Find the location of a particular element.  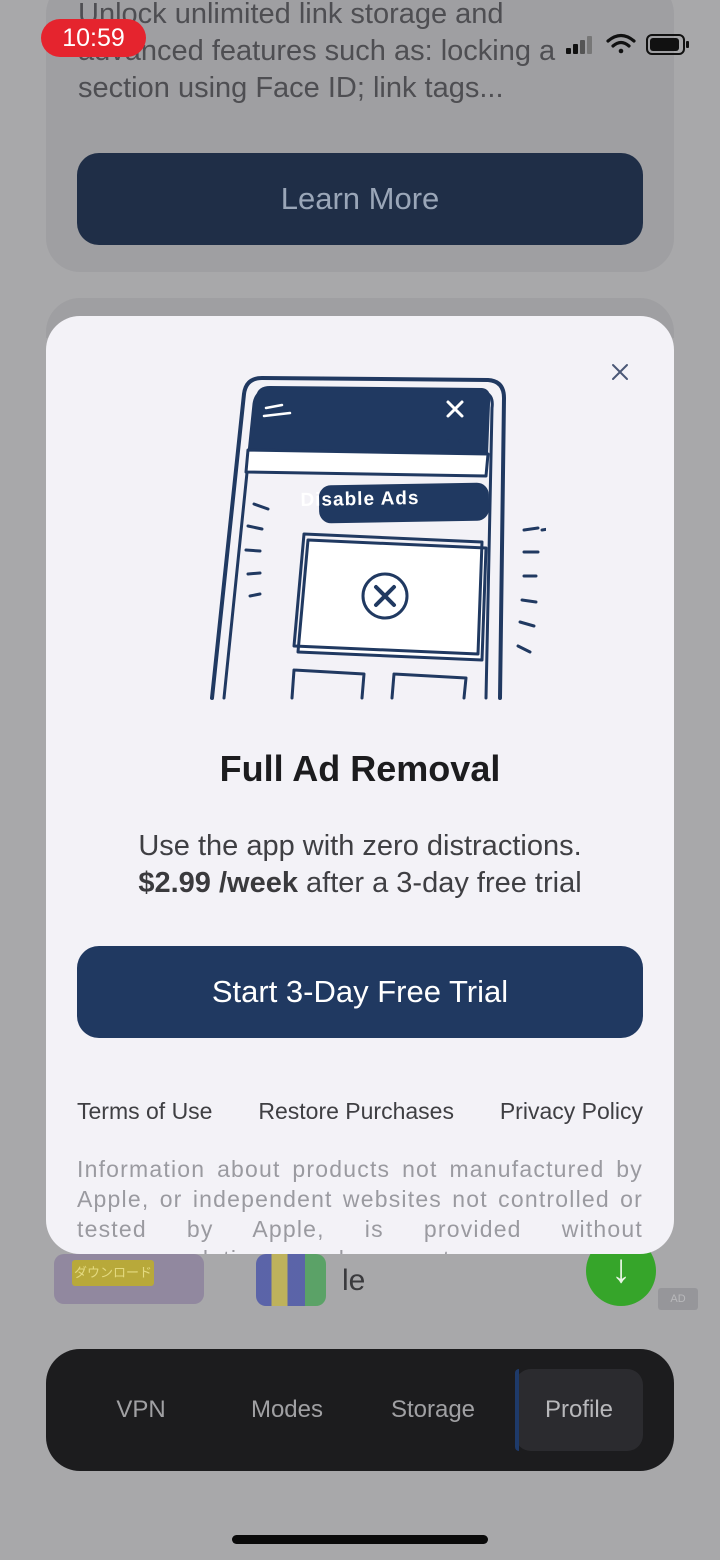

wifi-icon is located at coordinates (621, 43).